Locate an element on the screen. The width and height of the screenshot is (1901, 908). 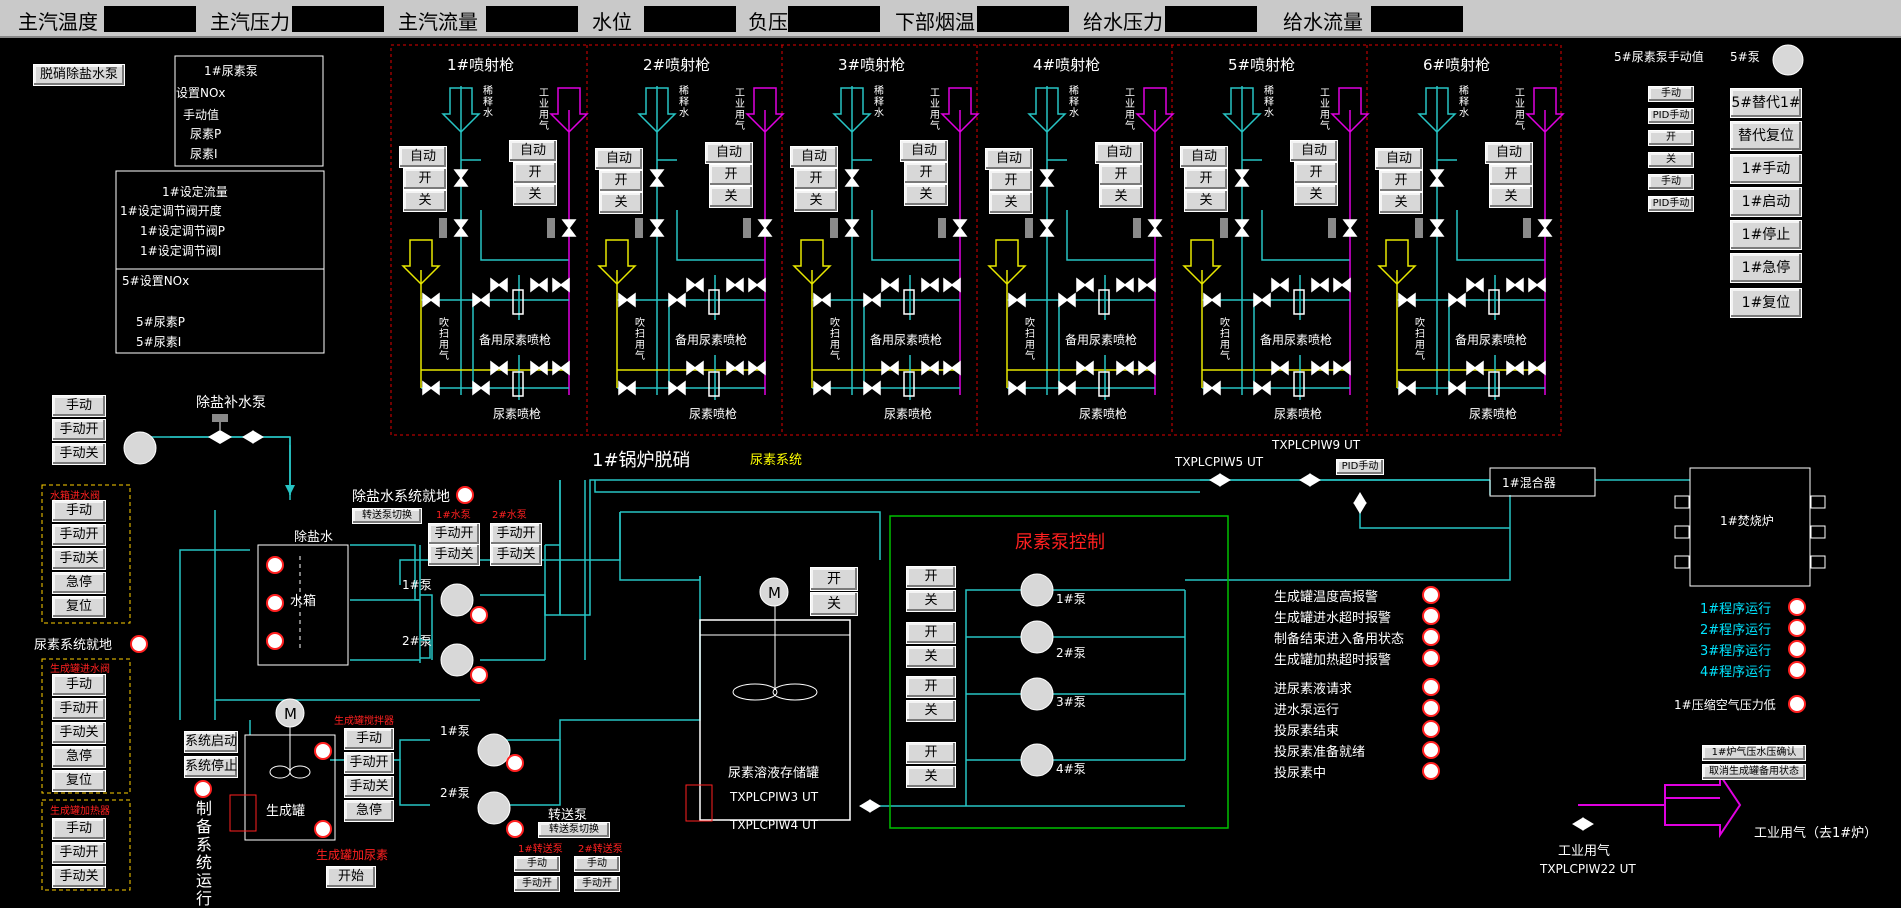
gun-4-purge-label: 吹扫用气 is located at coordinates (1030, 340).